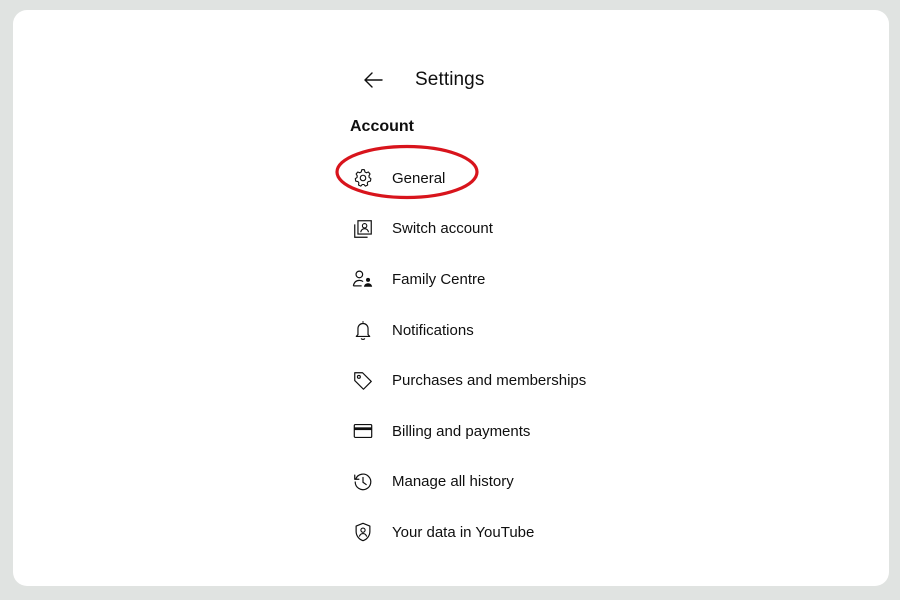 The image size is (900, 600). What do you see at coordinates (363, 279) in the screenshot?
I see `family-icon` at bounding box center [363, 279].